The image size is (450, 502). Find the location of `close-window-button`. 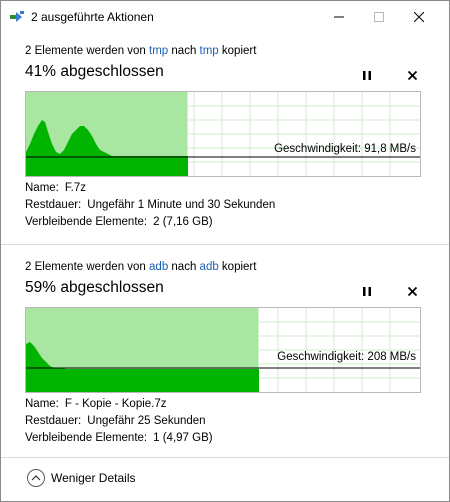

close-window-button is located at coordinates (419, 17).